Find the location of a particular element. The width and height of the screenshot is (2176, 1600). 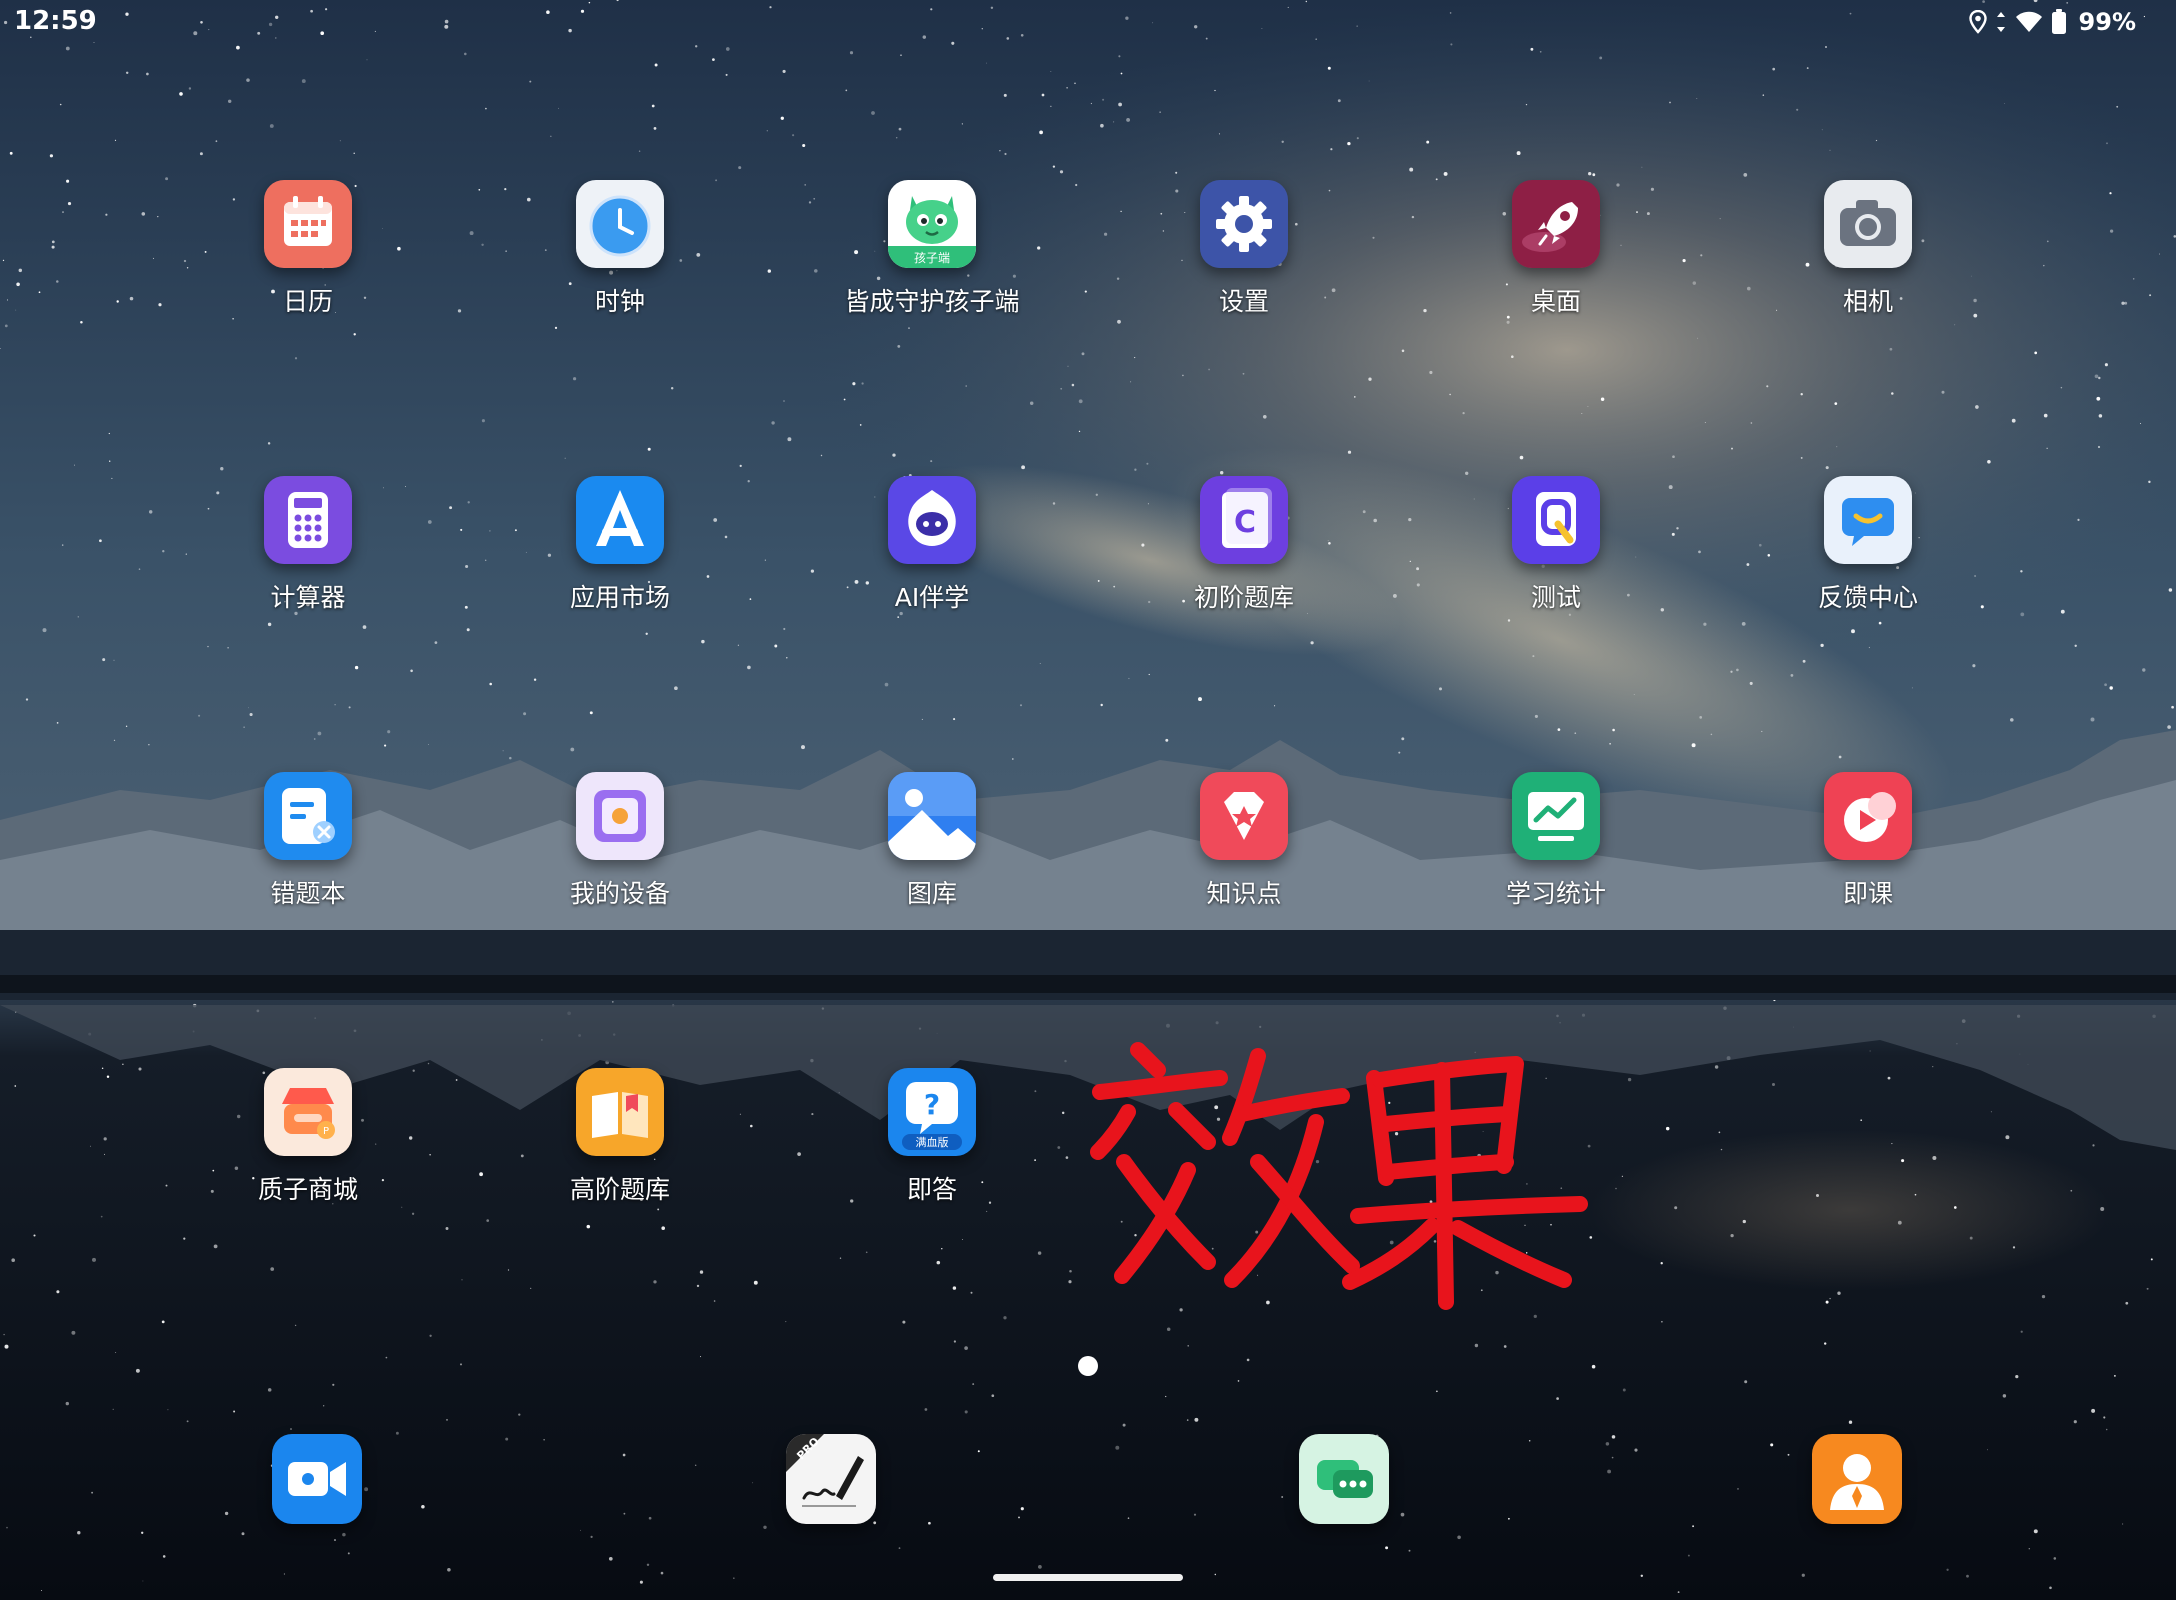

knowledge-gem-icon is located at coordinates (1244, 816).